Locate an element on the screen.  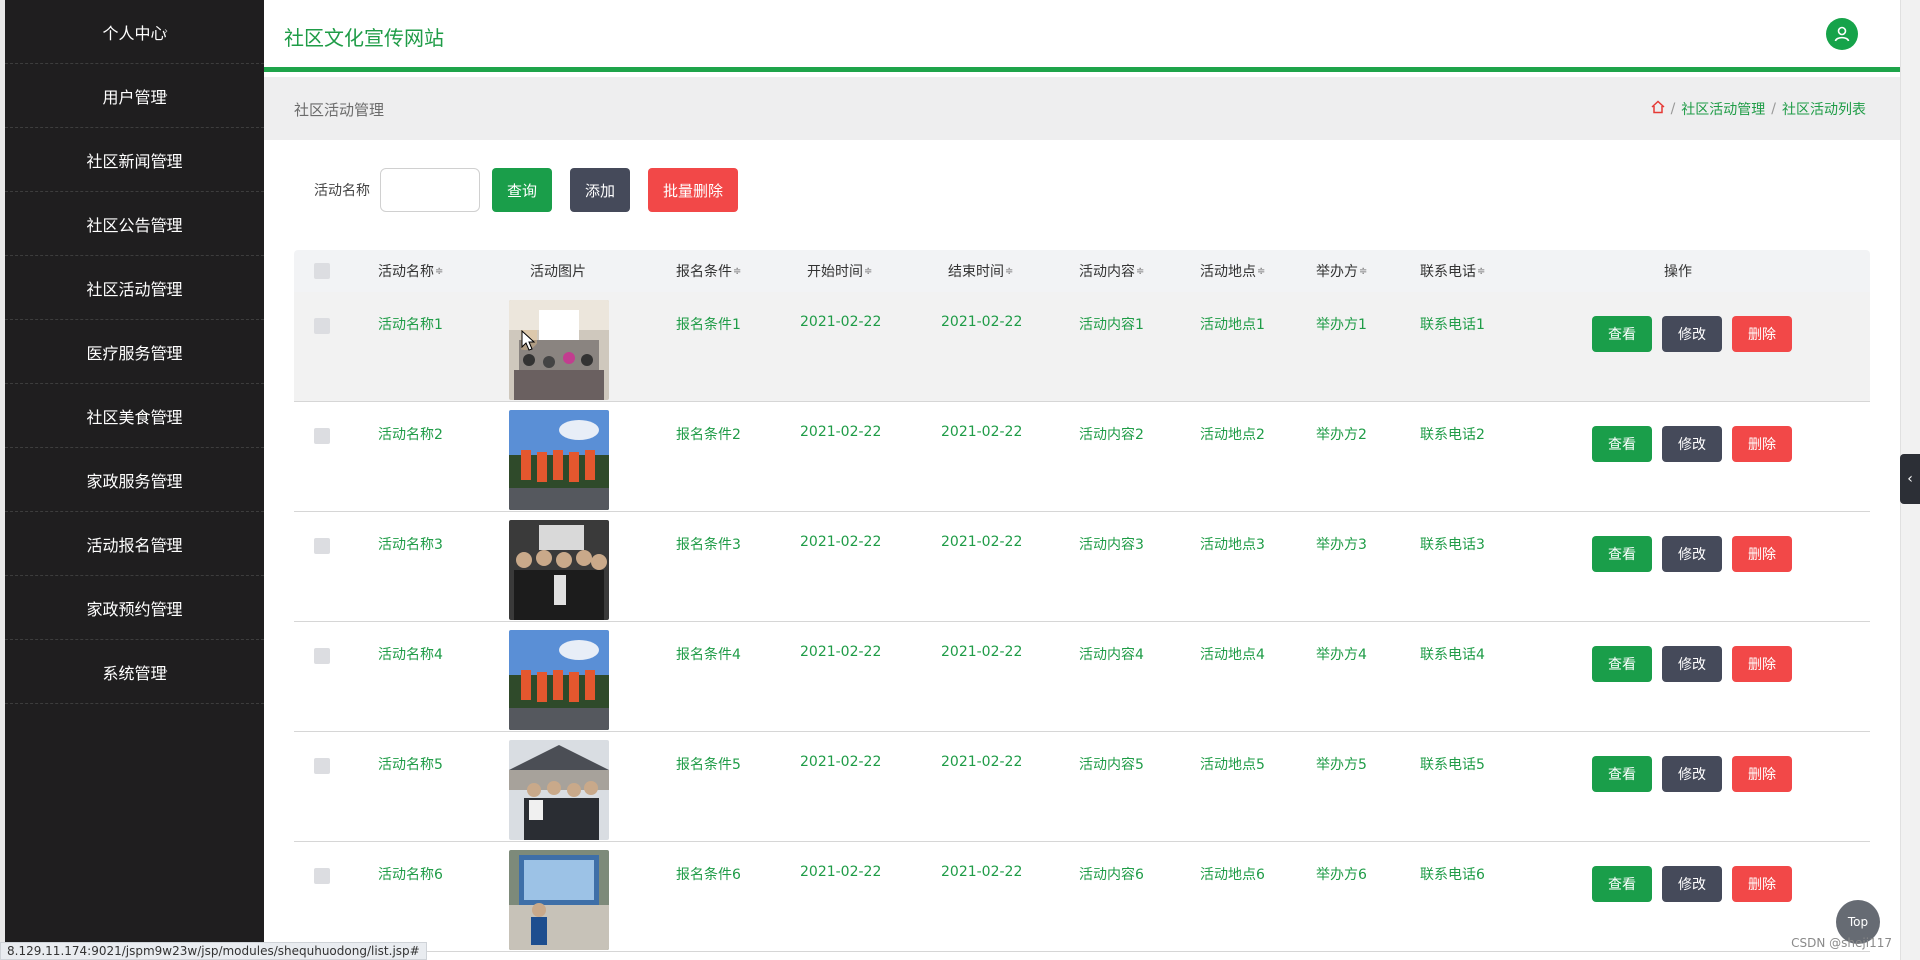
sidebar-item-label: 社区美食管理 is located at coordinates (134, 417).